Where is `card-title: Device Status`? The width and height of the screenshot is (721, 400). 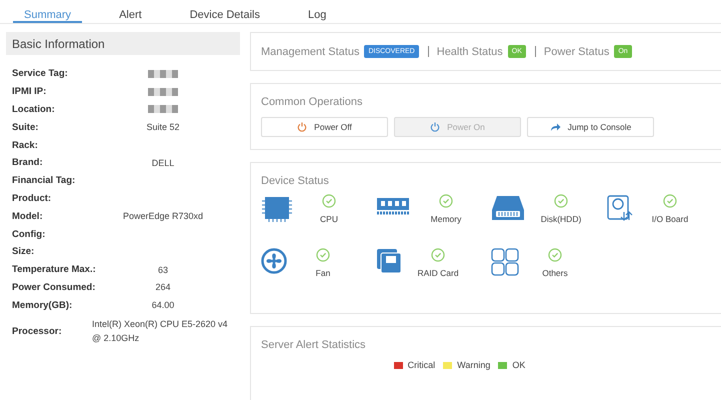 card-title: Device Status is located at coordinates (295, 181).